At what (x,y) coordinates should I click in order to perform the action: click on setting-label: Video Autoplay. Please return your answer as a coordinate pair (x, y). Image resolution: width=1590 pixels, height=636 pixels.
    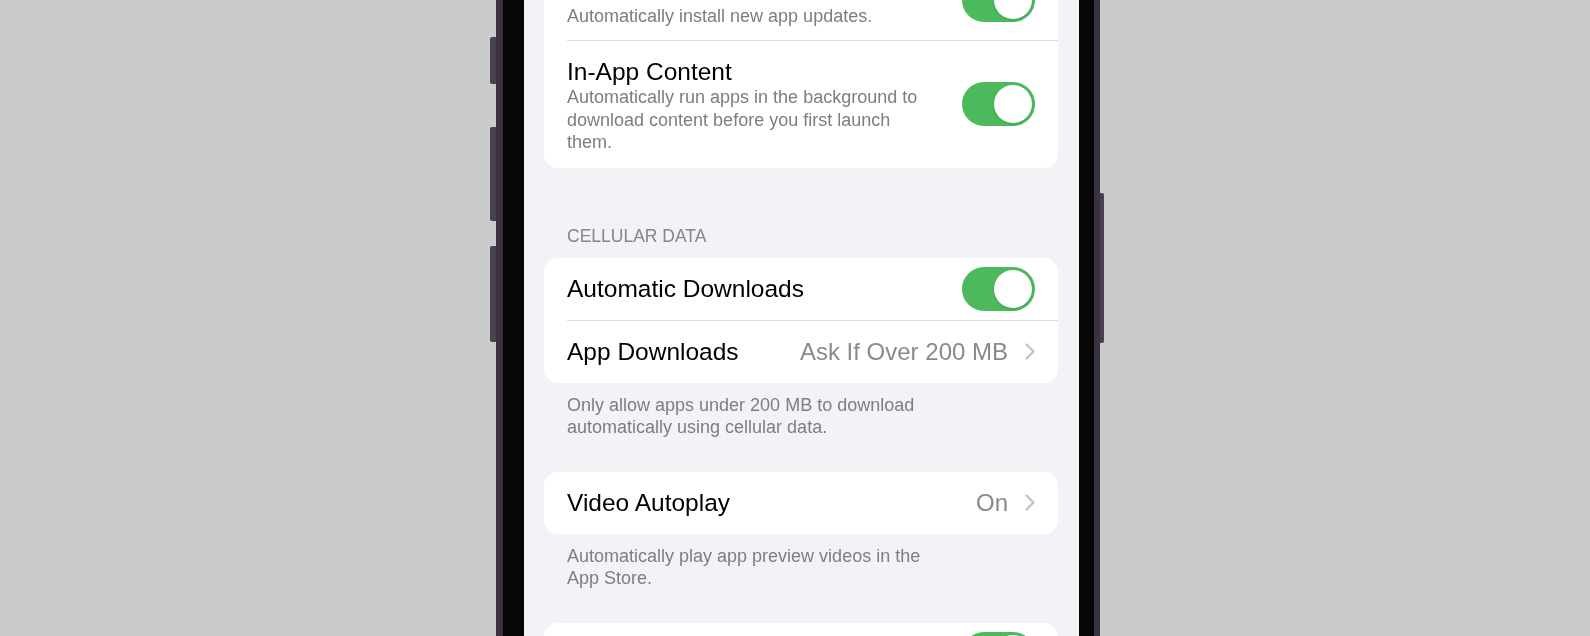
    Looking at the image, I should click on (649, 502).